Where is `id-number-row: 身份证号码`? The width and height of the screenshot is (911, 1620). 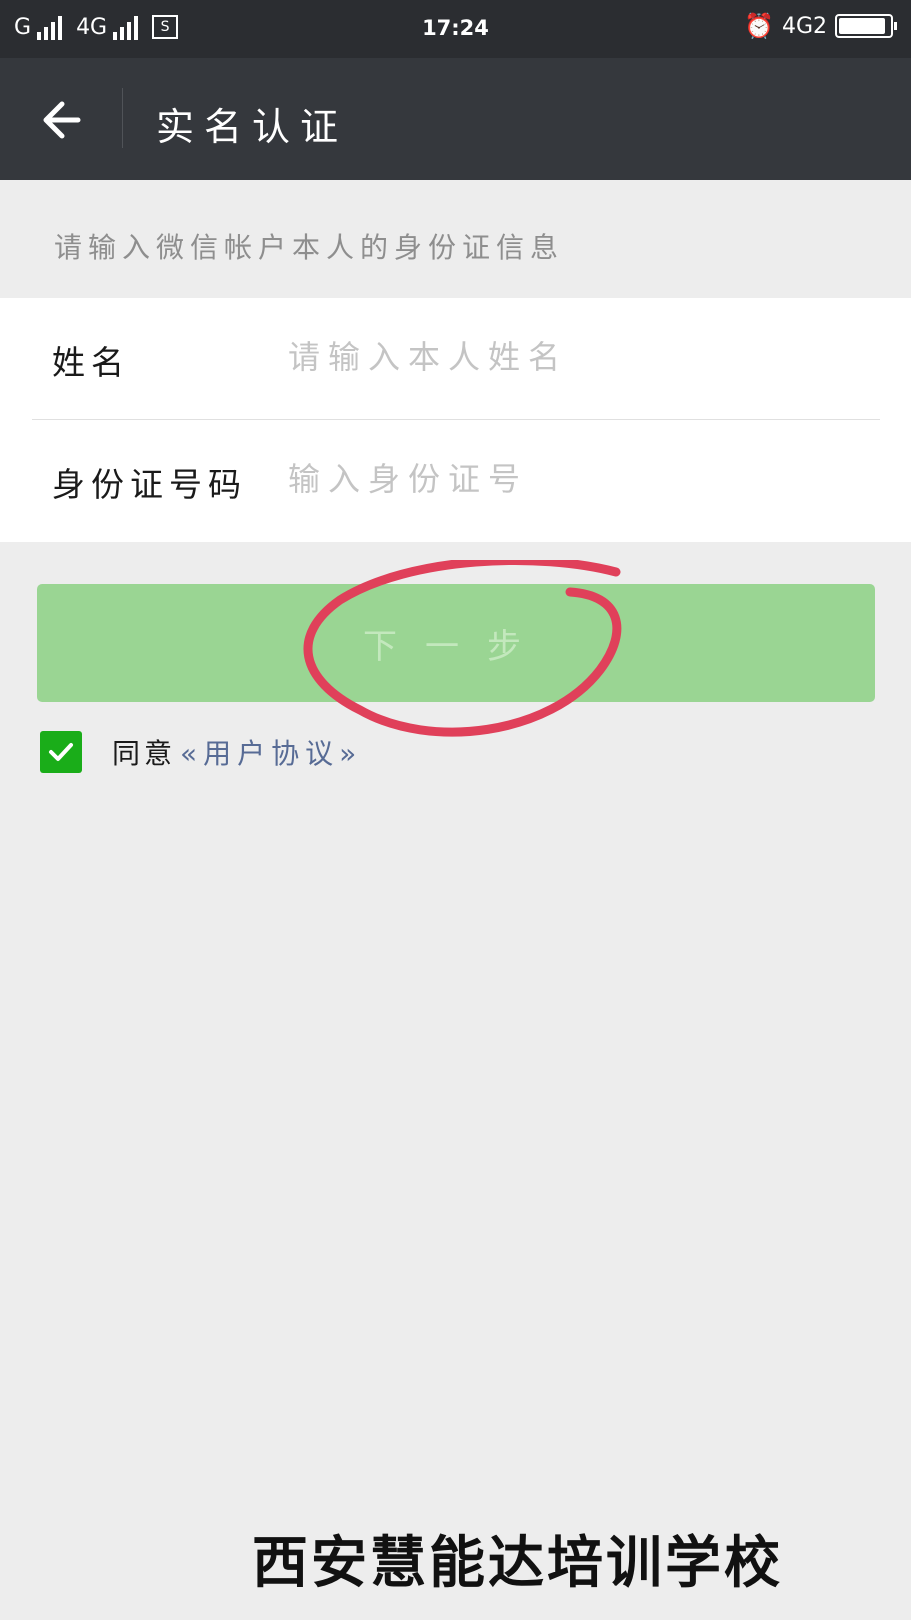
id-number-row: 身份证号码 is located at coordinates (455, 480).